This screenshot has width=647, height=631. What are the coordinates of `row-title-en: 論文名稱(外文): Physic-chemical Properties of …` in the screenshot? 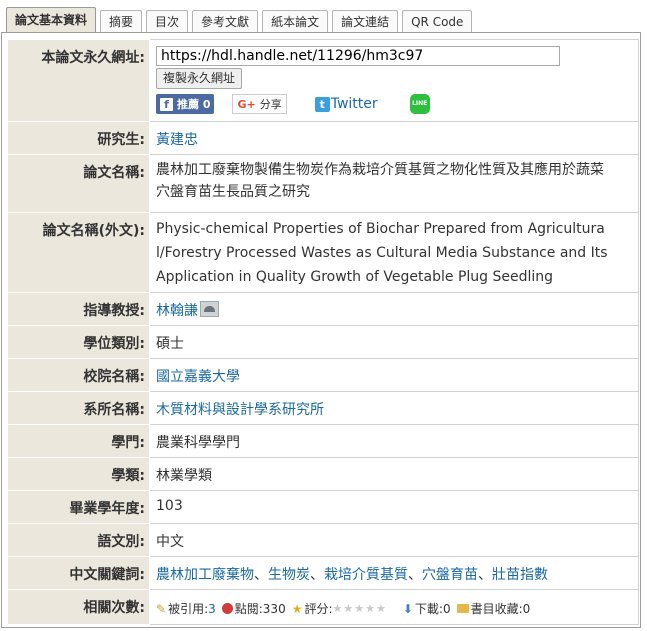 It's located at (323, 252).